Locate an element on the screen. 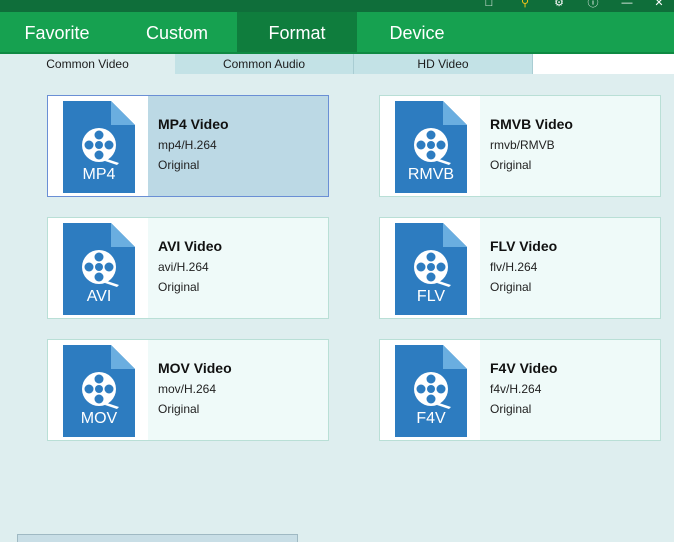 The image size is (674, 542). bottom-panel-edge is located at coordinates (157, 538).